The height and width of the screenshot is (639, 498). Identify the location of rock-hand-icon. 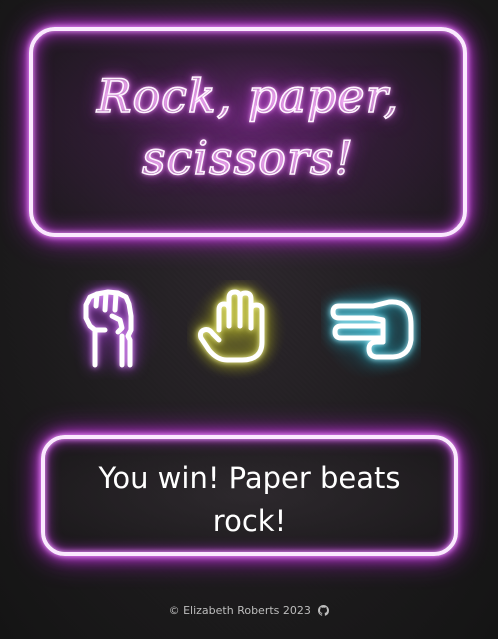
(108, 328).